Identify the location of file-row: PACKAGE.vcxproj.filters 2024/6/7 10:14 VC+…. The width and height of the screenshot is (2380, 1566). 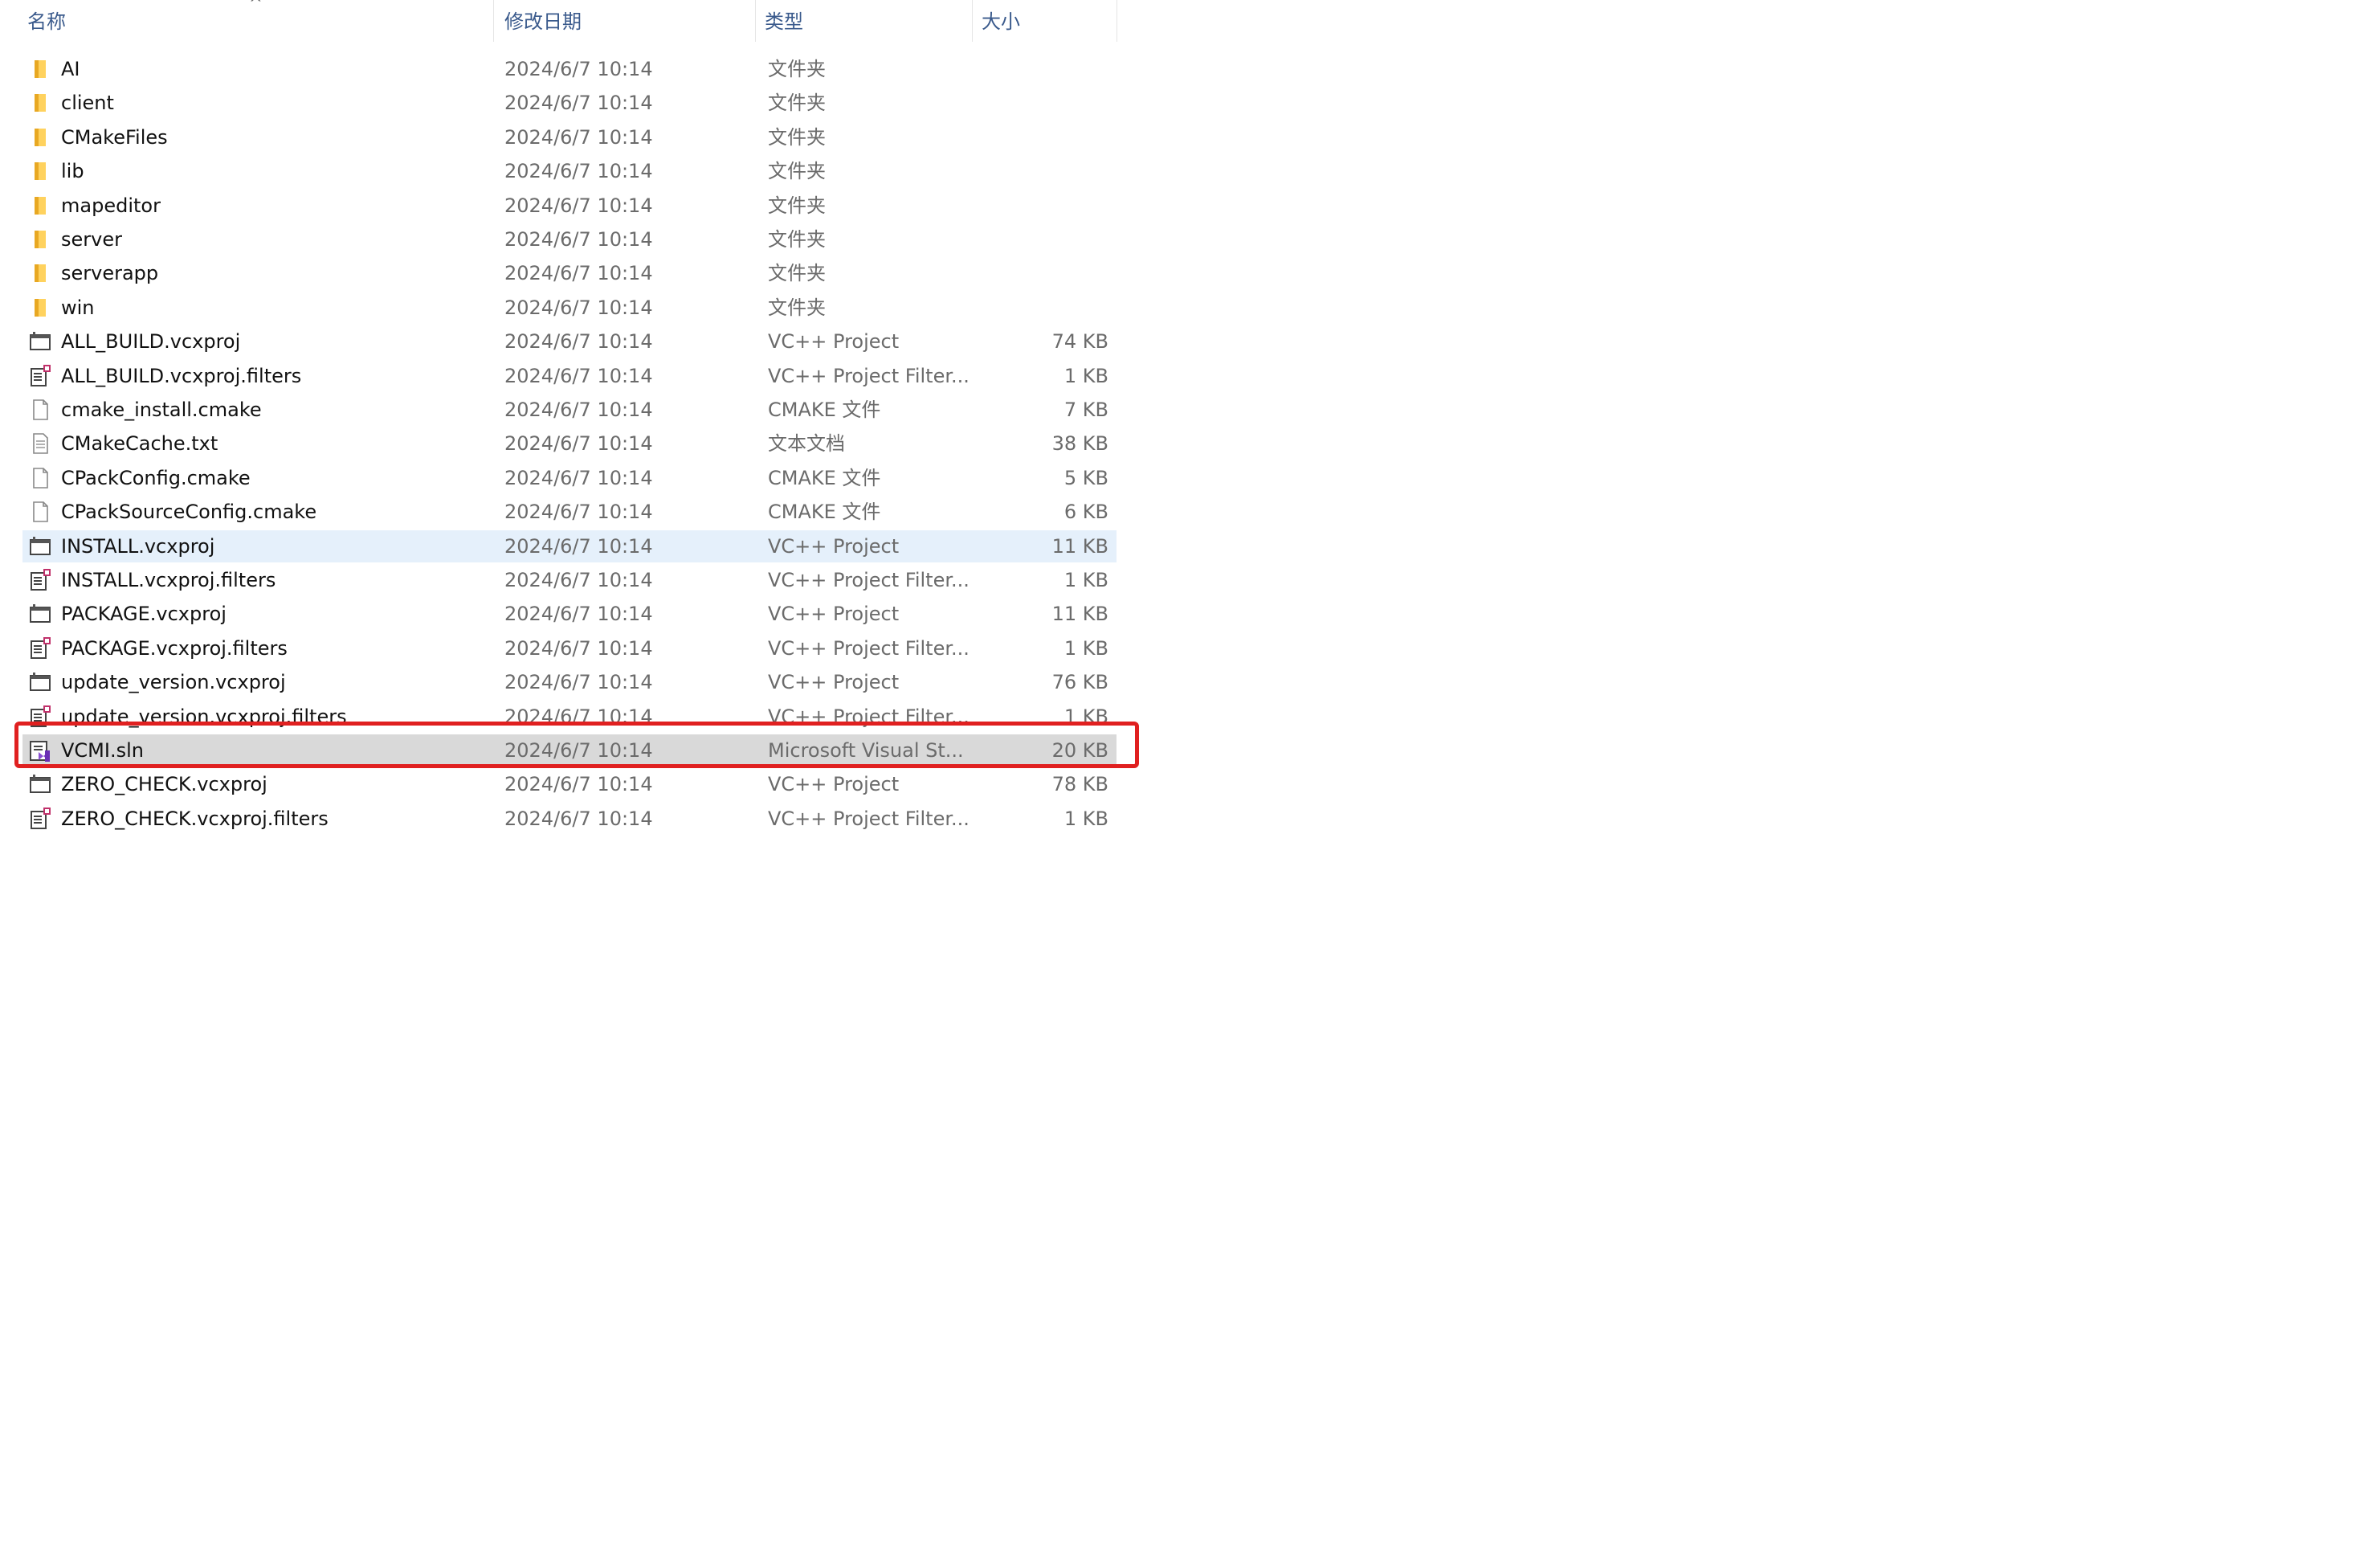
(569, 648).